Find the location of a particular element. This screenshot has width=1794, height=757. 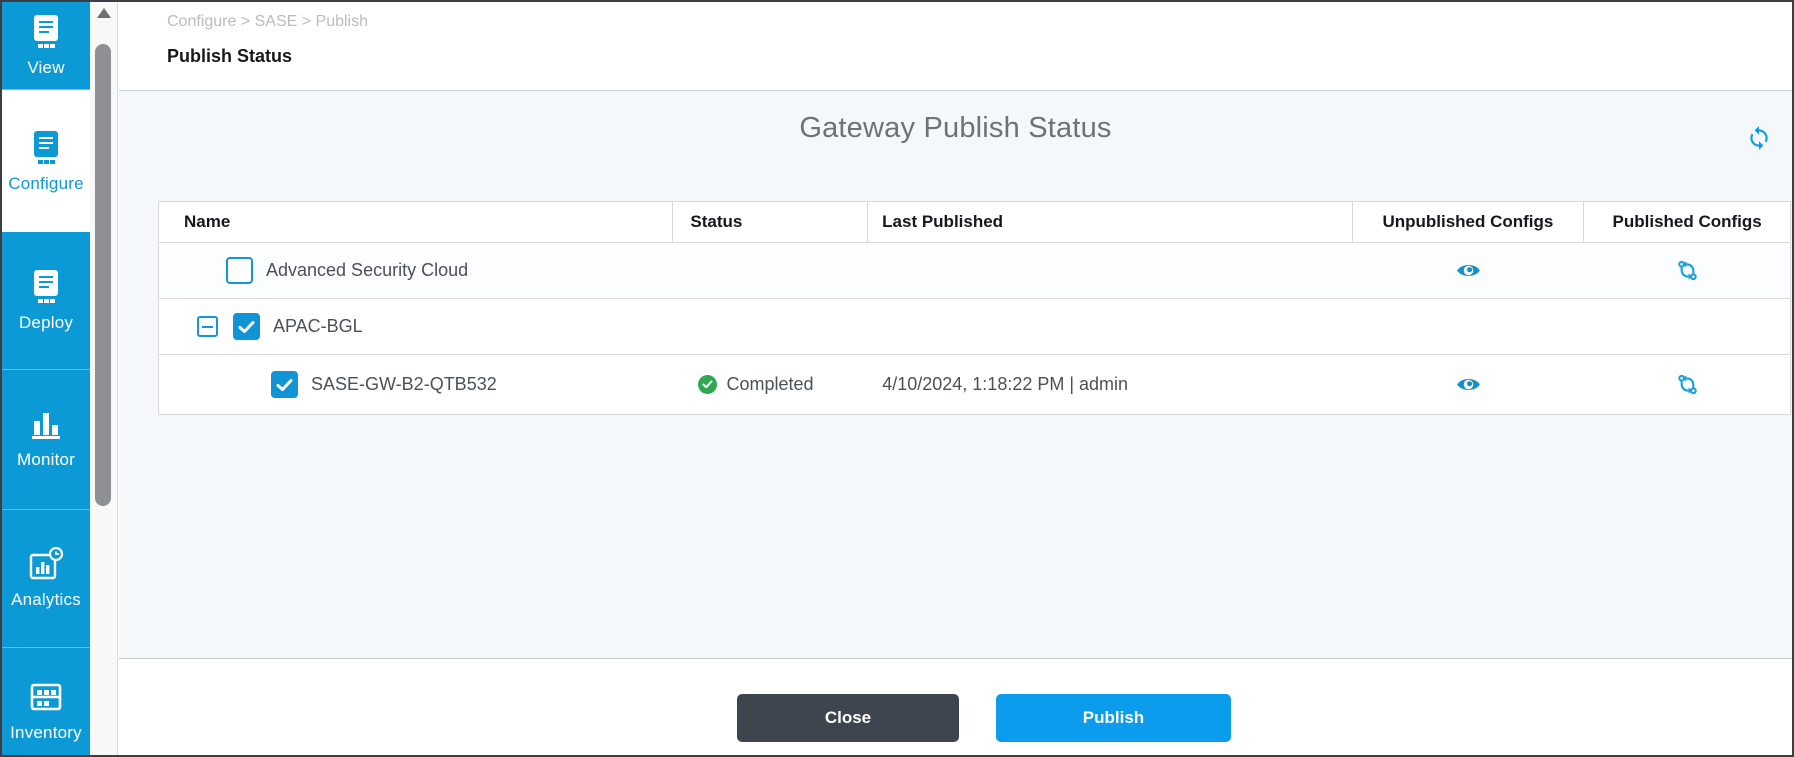

sidebar-item-analytics: Analytics is located at coordinates (46, 579).